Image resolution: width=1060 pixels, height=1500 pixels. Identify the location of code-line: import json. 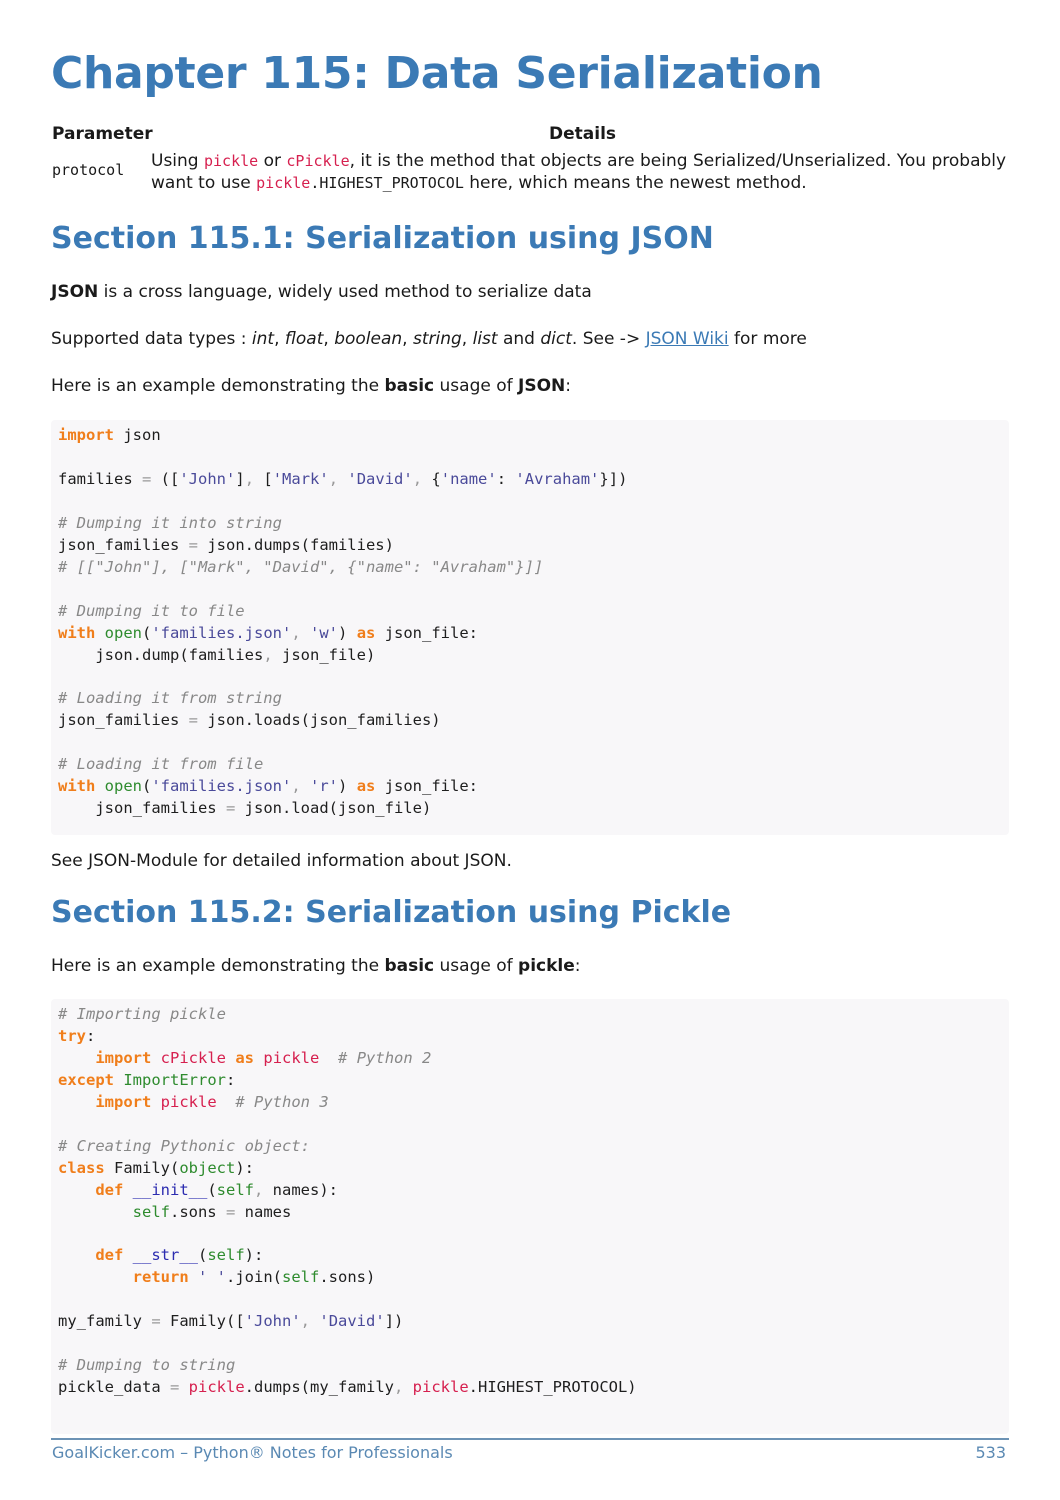
(109, 435).